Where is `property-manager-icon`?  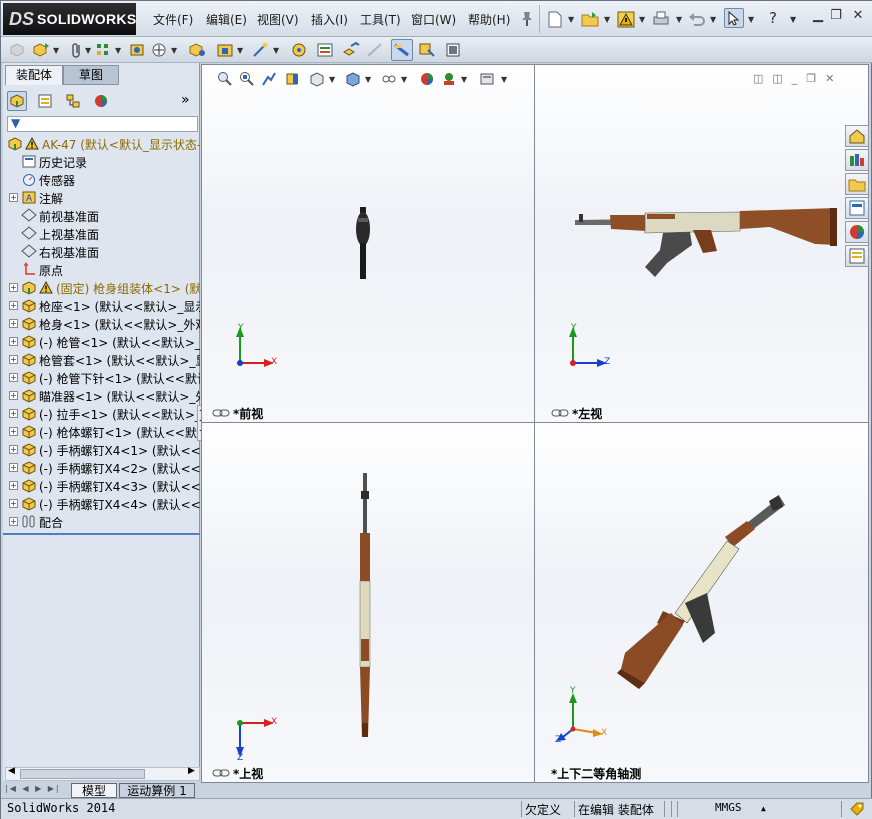
property-manager-icon is located at coordinates (45, 101).